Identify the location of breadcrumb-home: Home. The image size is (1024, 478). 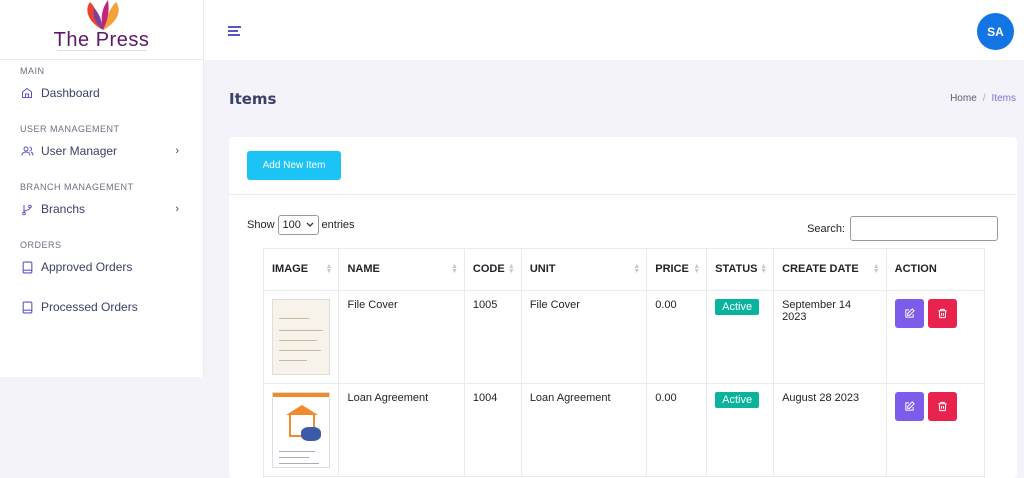
(963, 98).